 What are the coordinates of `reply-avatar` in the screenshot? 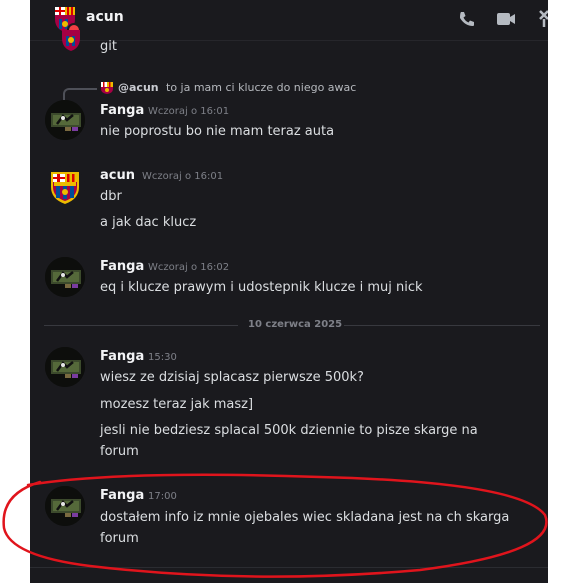 It's located at (107, 87).